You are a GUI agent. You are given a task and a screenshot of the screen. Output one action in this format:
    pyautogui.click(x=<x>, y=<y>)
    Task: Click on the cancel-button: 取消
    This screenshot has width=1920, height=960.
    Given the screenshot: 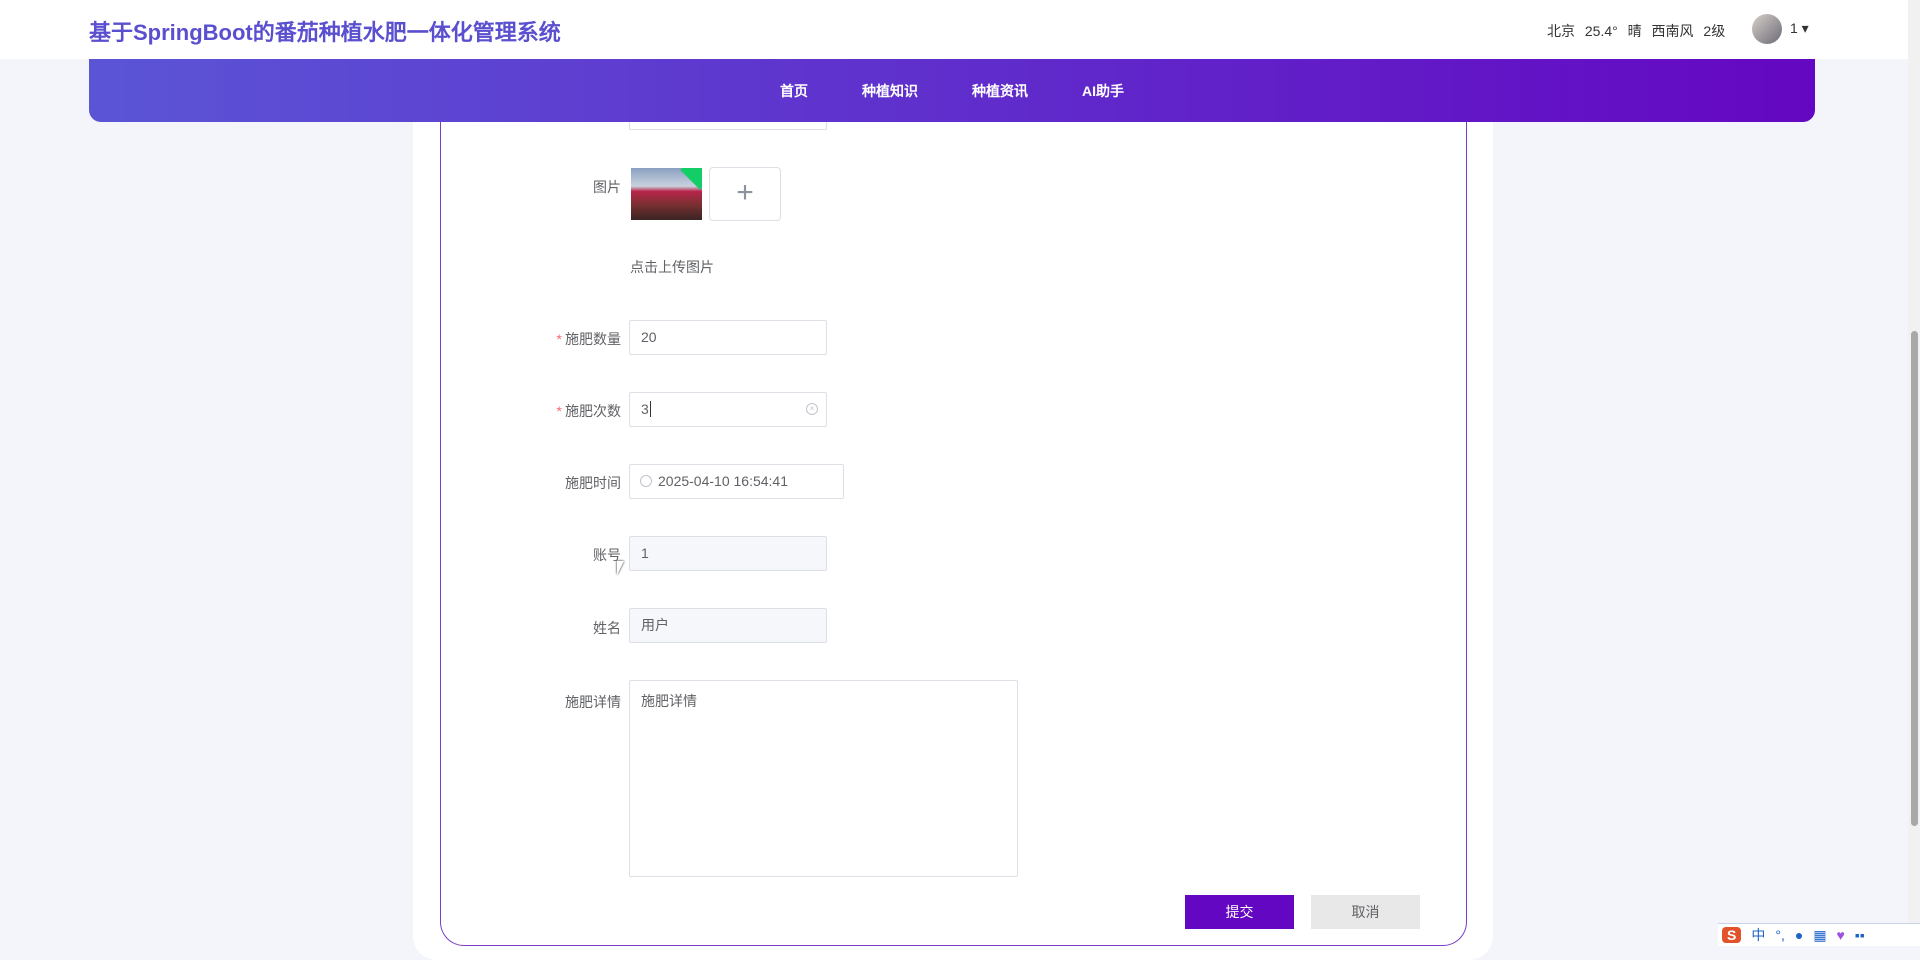 What is the action you would take?
    pyautogui.click(x=1365, y=912)
    